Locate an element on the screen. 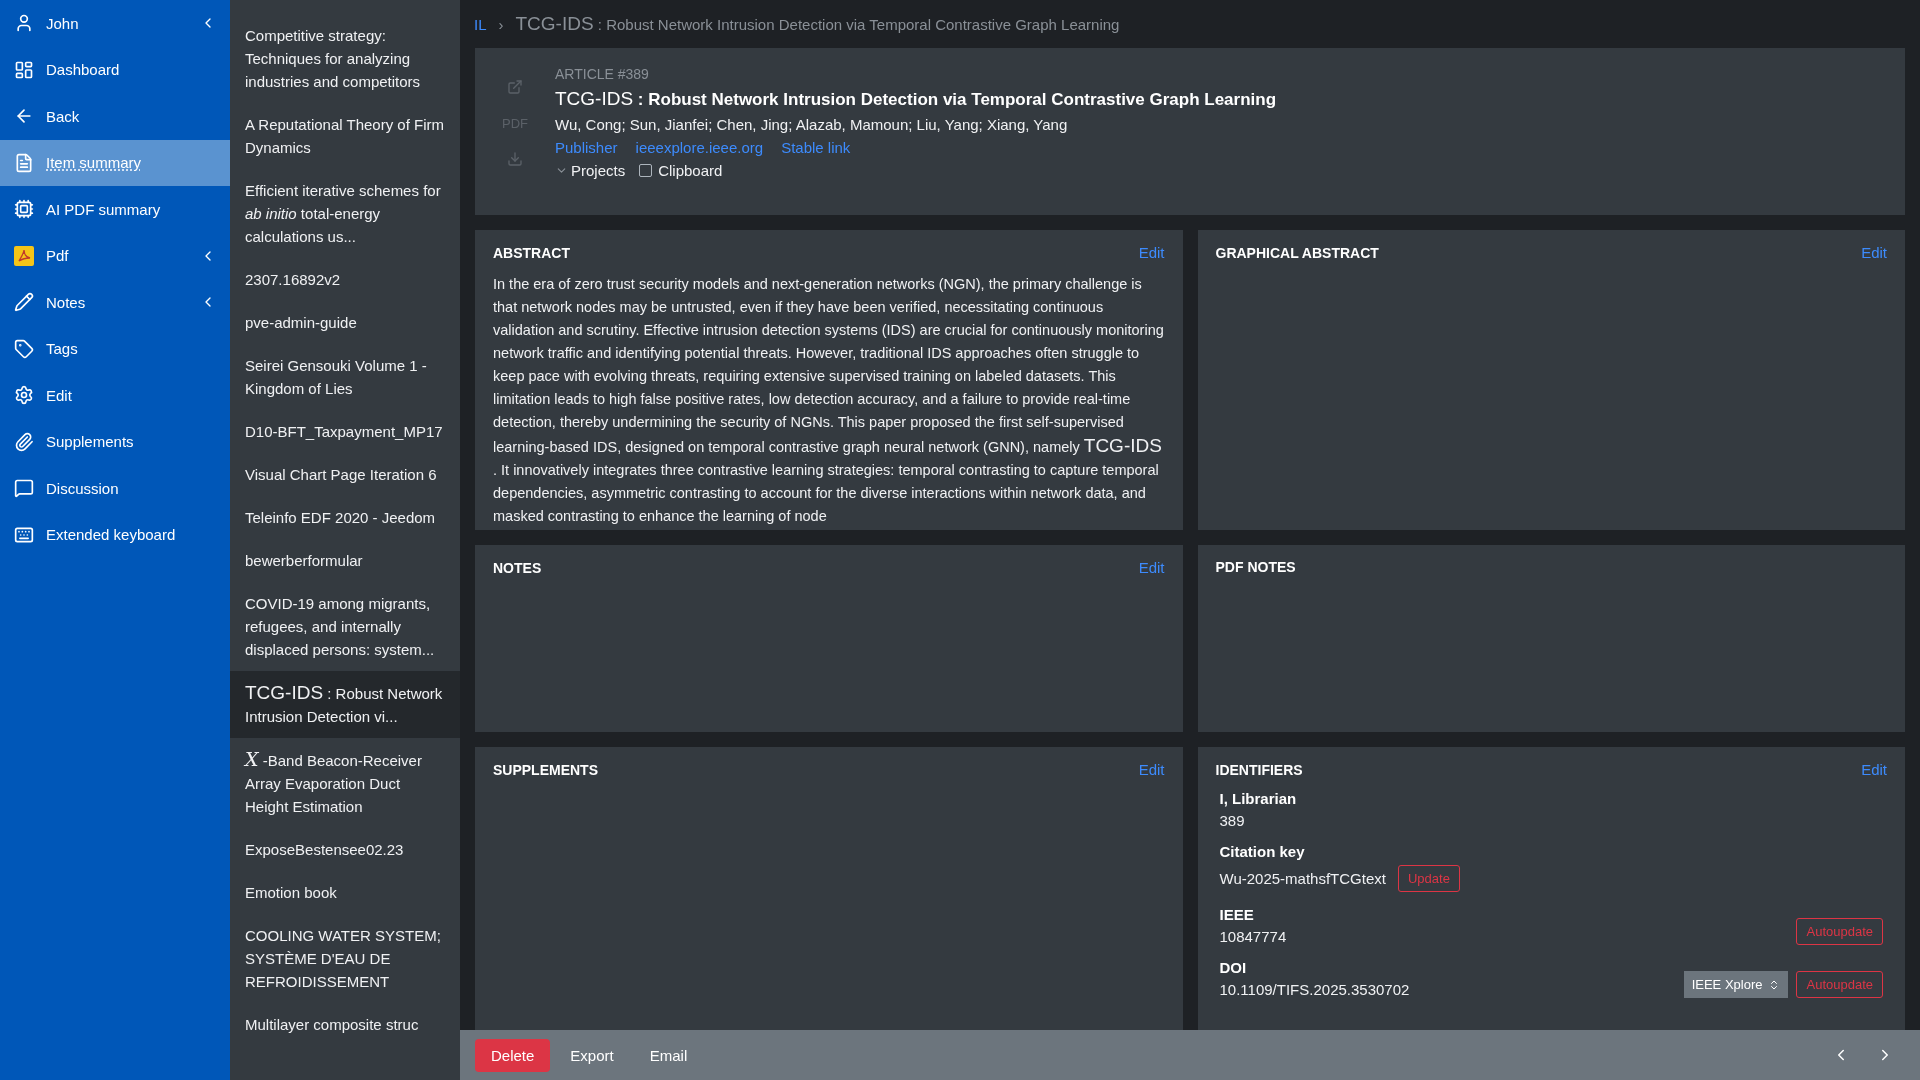 The image size is (1920, 1080). paperclip-icon is located at coordinates (24, 441).